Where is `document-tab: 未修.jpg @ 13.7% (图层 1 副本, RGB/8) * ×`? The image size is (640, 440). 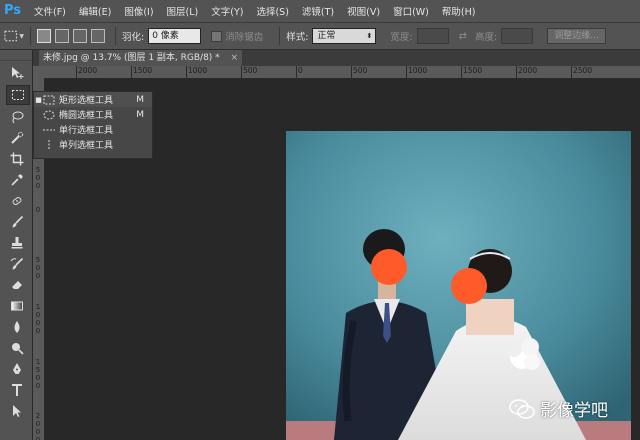 document-tab: 未修.jpg @ 13.7% (图层 1 副本, RGB/8) * × is located at coordinates (141, 58).